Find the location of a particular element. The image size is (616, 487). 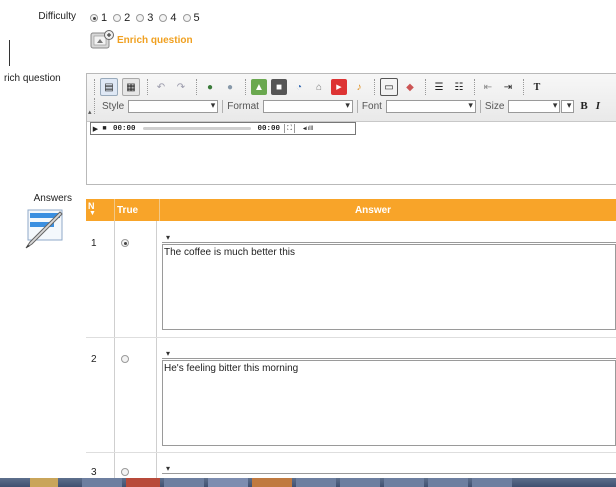

toolbar-row-2: Style Format Font Size B I is located at coordinates (345, 106).